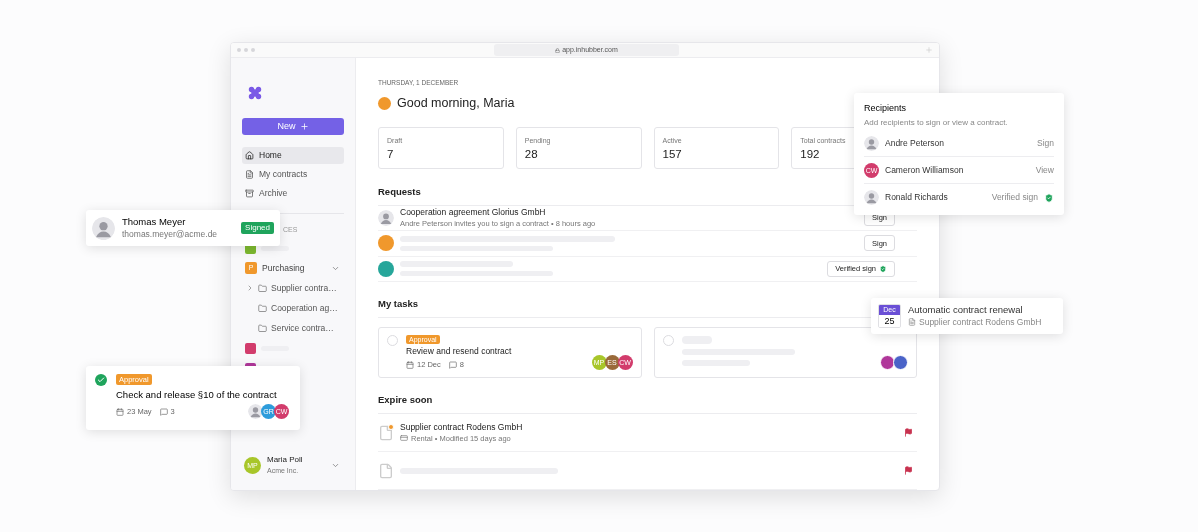 The width and height of the screenshot is (1198, 532). I want to click on check-icon, so click(101, 380).